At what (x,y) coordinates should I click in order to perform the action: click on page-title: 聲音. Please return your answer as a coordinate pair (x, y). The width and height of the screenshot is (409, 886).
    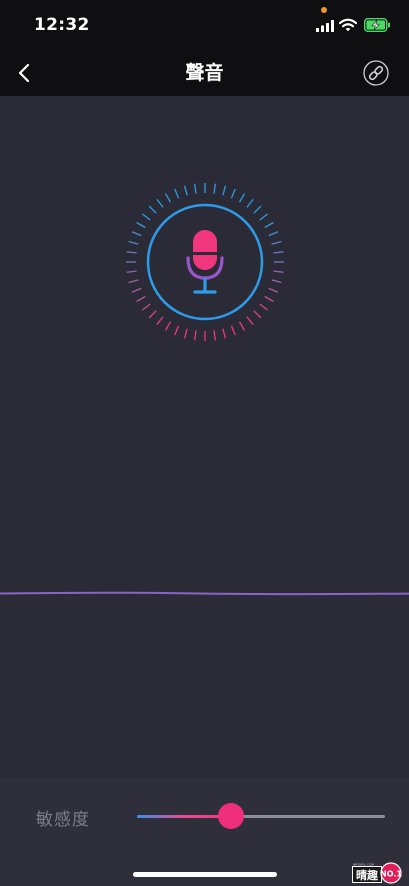
    Looking at the image, I should click on (204, 73).